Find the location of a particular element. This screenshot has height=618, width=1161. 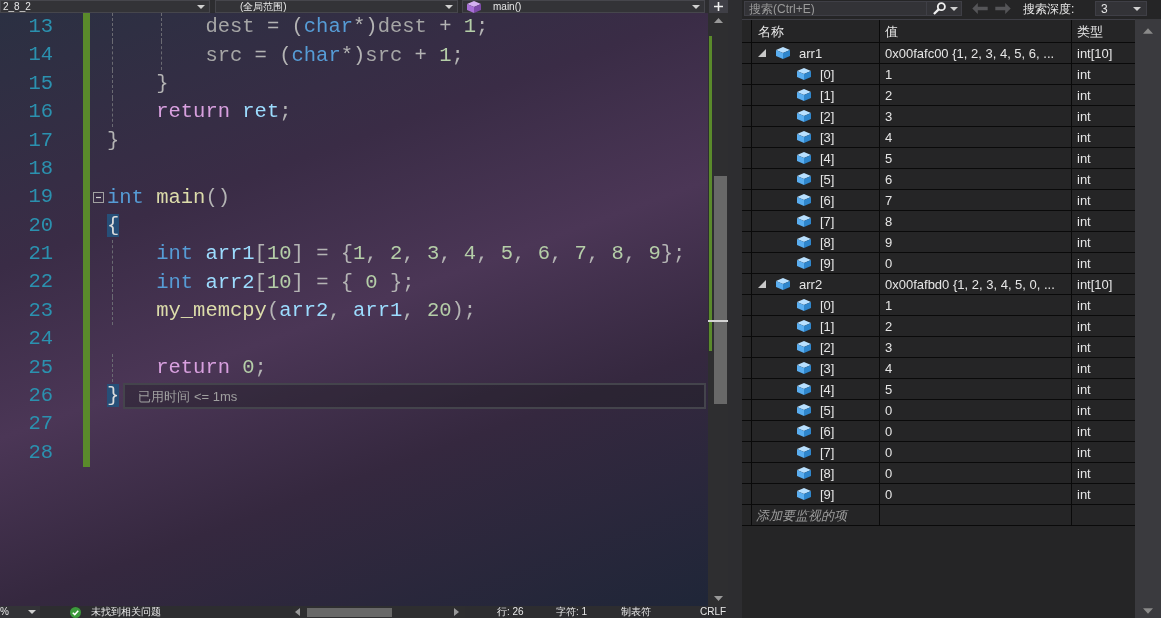

variable-value: 8 is located at coordinates (889, 221).